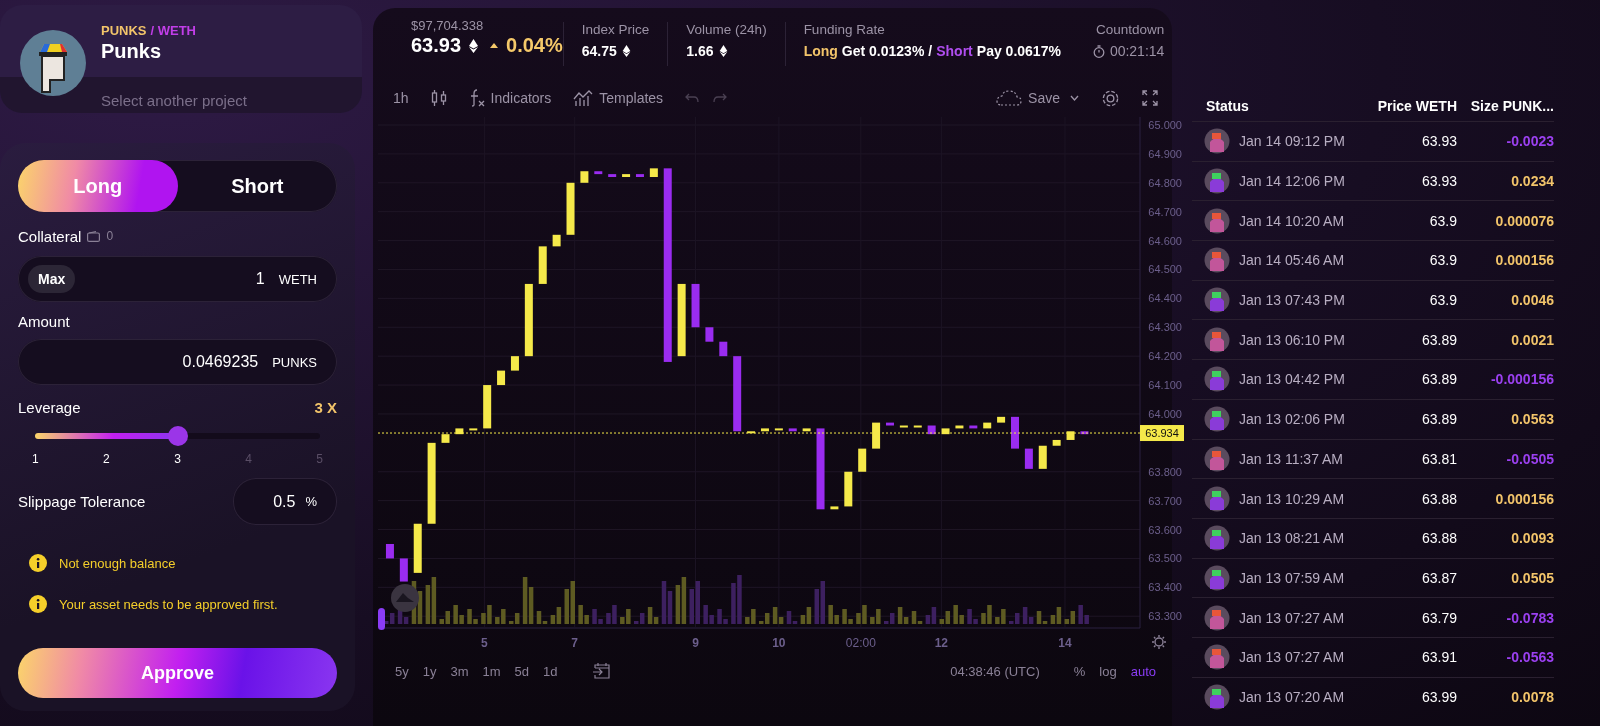  I want to click on save-button: Save, so click(1028, 98).